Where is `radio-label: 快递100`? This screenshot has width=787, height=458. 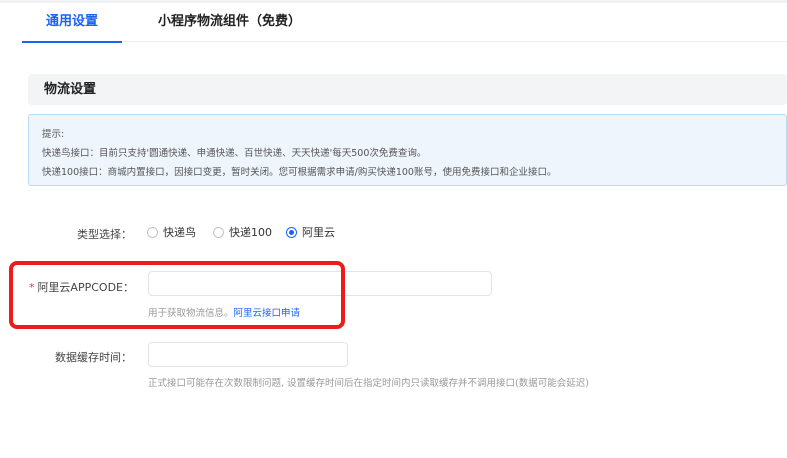 radio-label: 快递100 is located at coordinates (250, 232).